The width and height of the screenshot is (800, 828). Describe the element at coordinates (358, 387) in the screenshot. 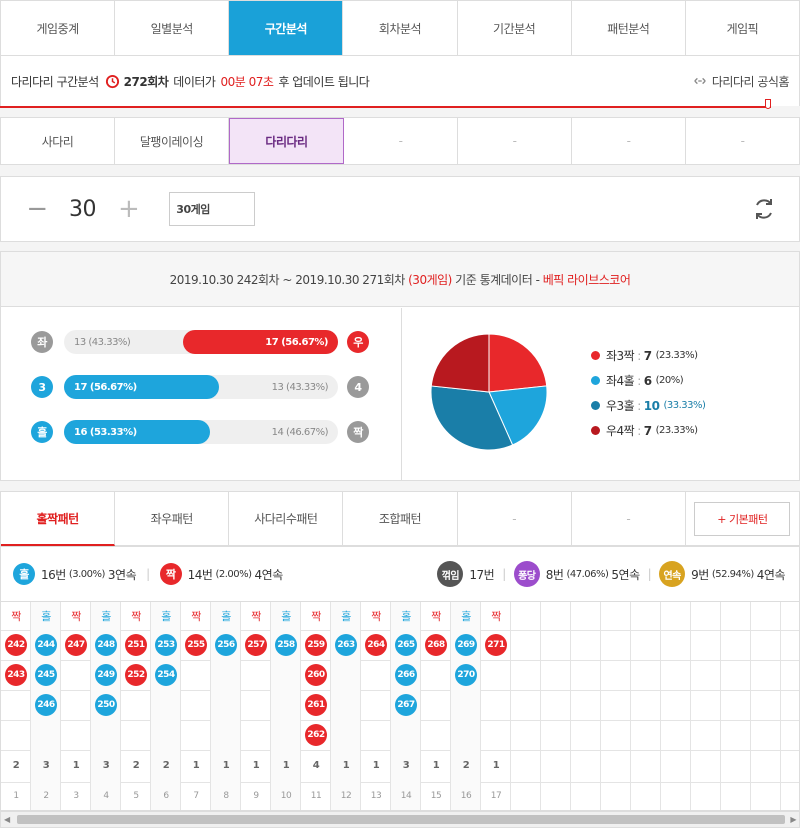

I see `ratio-right-icon: 4` at that location.